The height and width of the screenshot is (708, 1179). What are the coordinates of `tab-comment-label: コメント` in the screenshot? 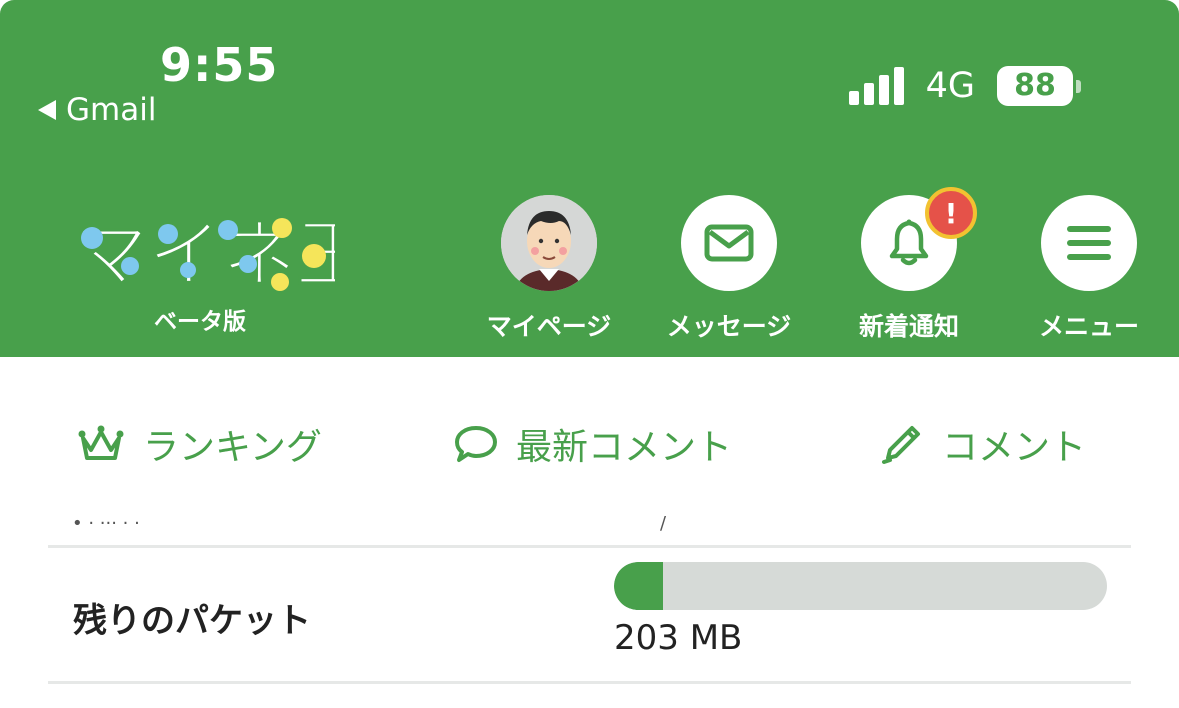 It's located at (1014, 447).